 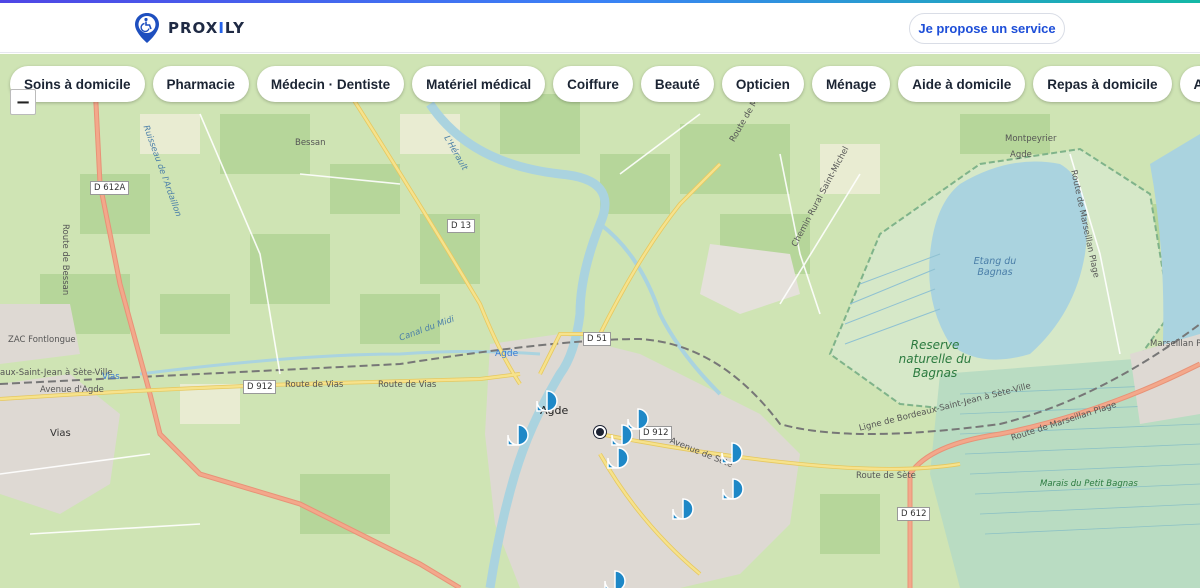 I want to click on label-marais: Marais du Petit Bagnas, so click(x=1089, y=484).